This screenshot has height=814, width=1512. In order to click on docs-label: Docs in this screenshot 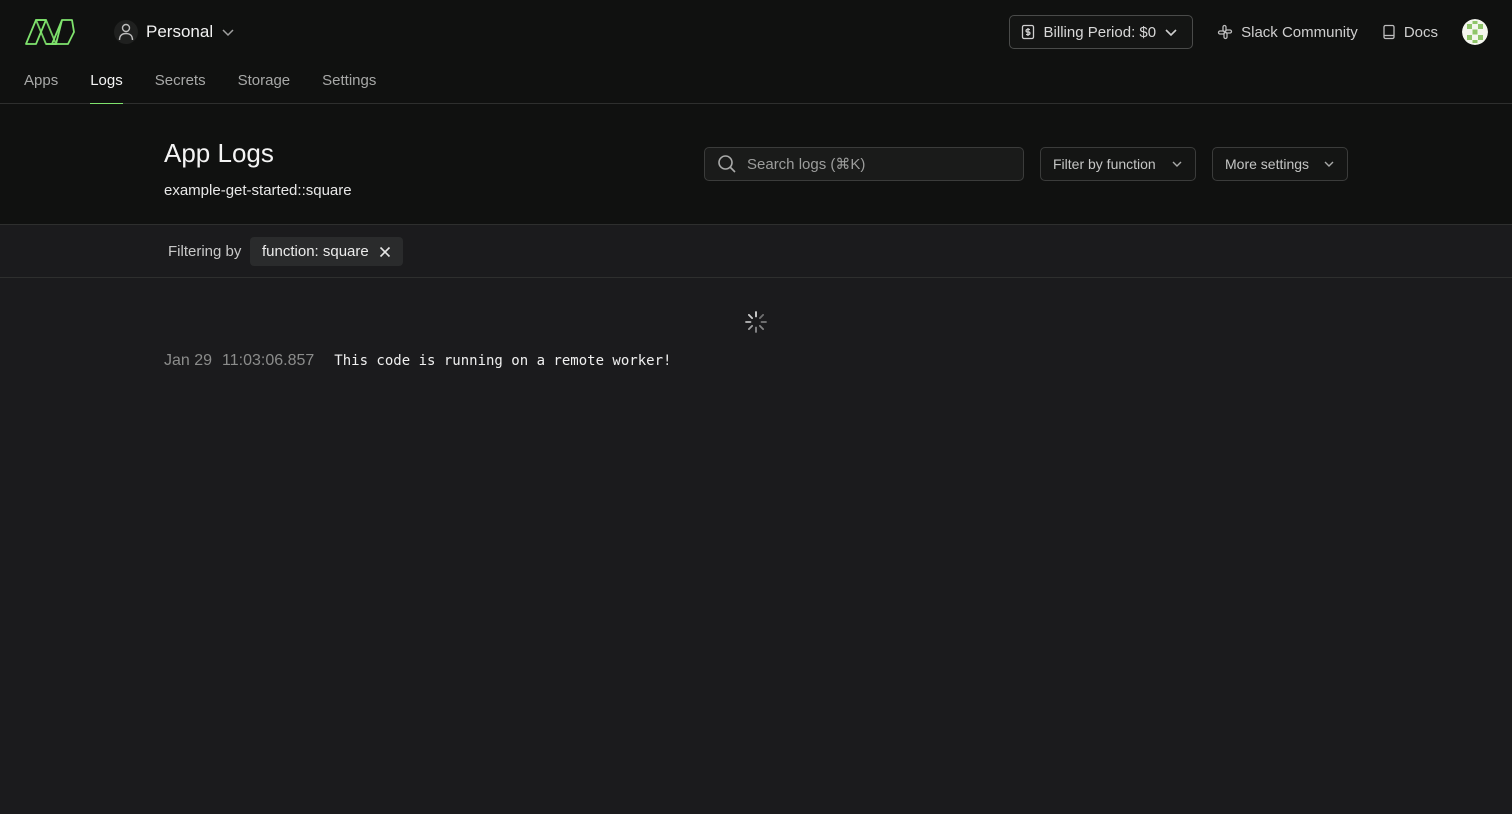, I will do `click(1420, 32)`.